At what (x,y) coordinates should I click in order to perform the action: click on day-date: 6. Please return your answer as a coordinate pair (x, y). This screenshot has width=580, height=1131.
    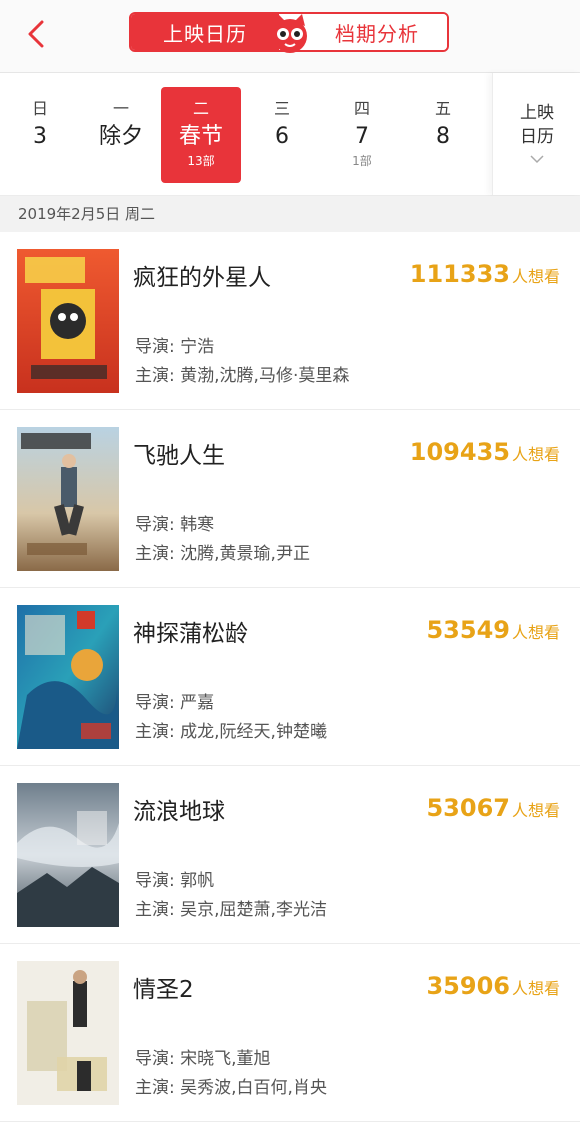
    Looking at the image, I should click on (282, 136).